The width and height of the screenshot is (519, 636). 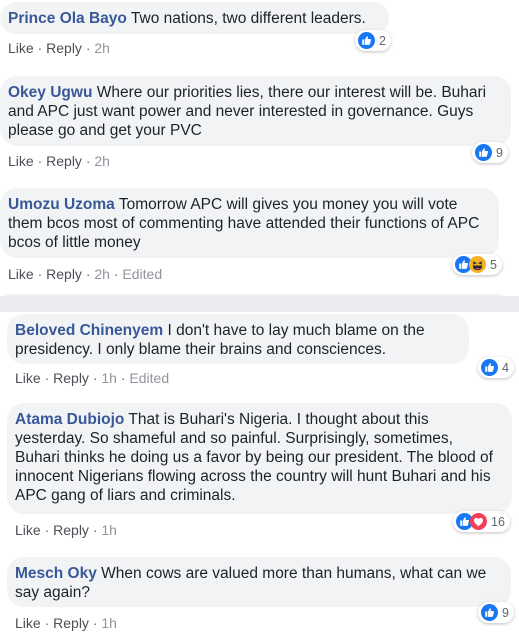 I want to click on comment-actions: Like · Reply · 1h · Edited, so click(x=92, y=378).